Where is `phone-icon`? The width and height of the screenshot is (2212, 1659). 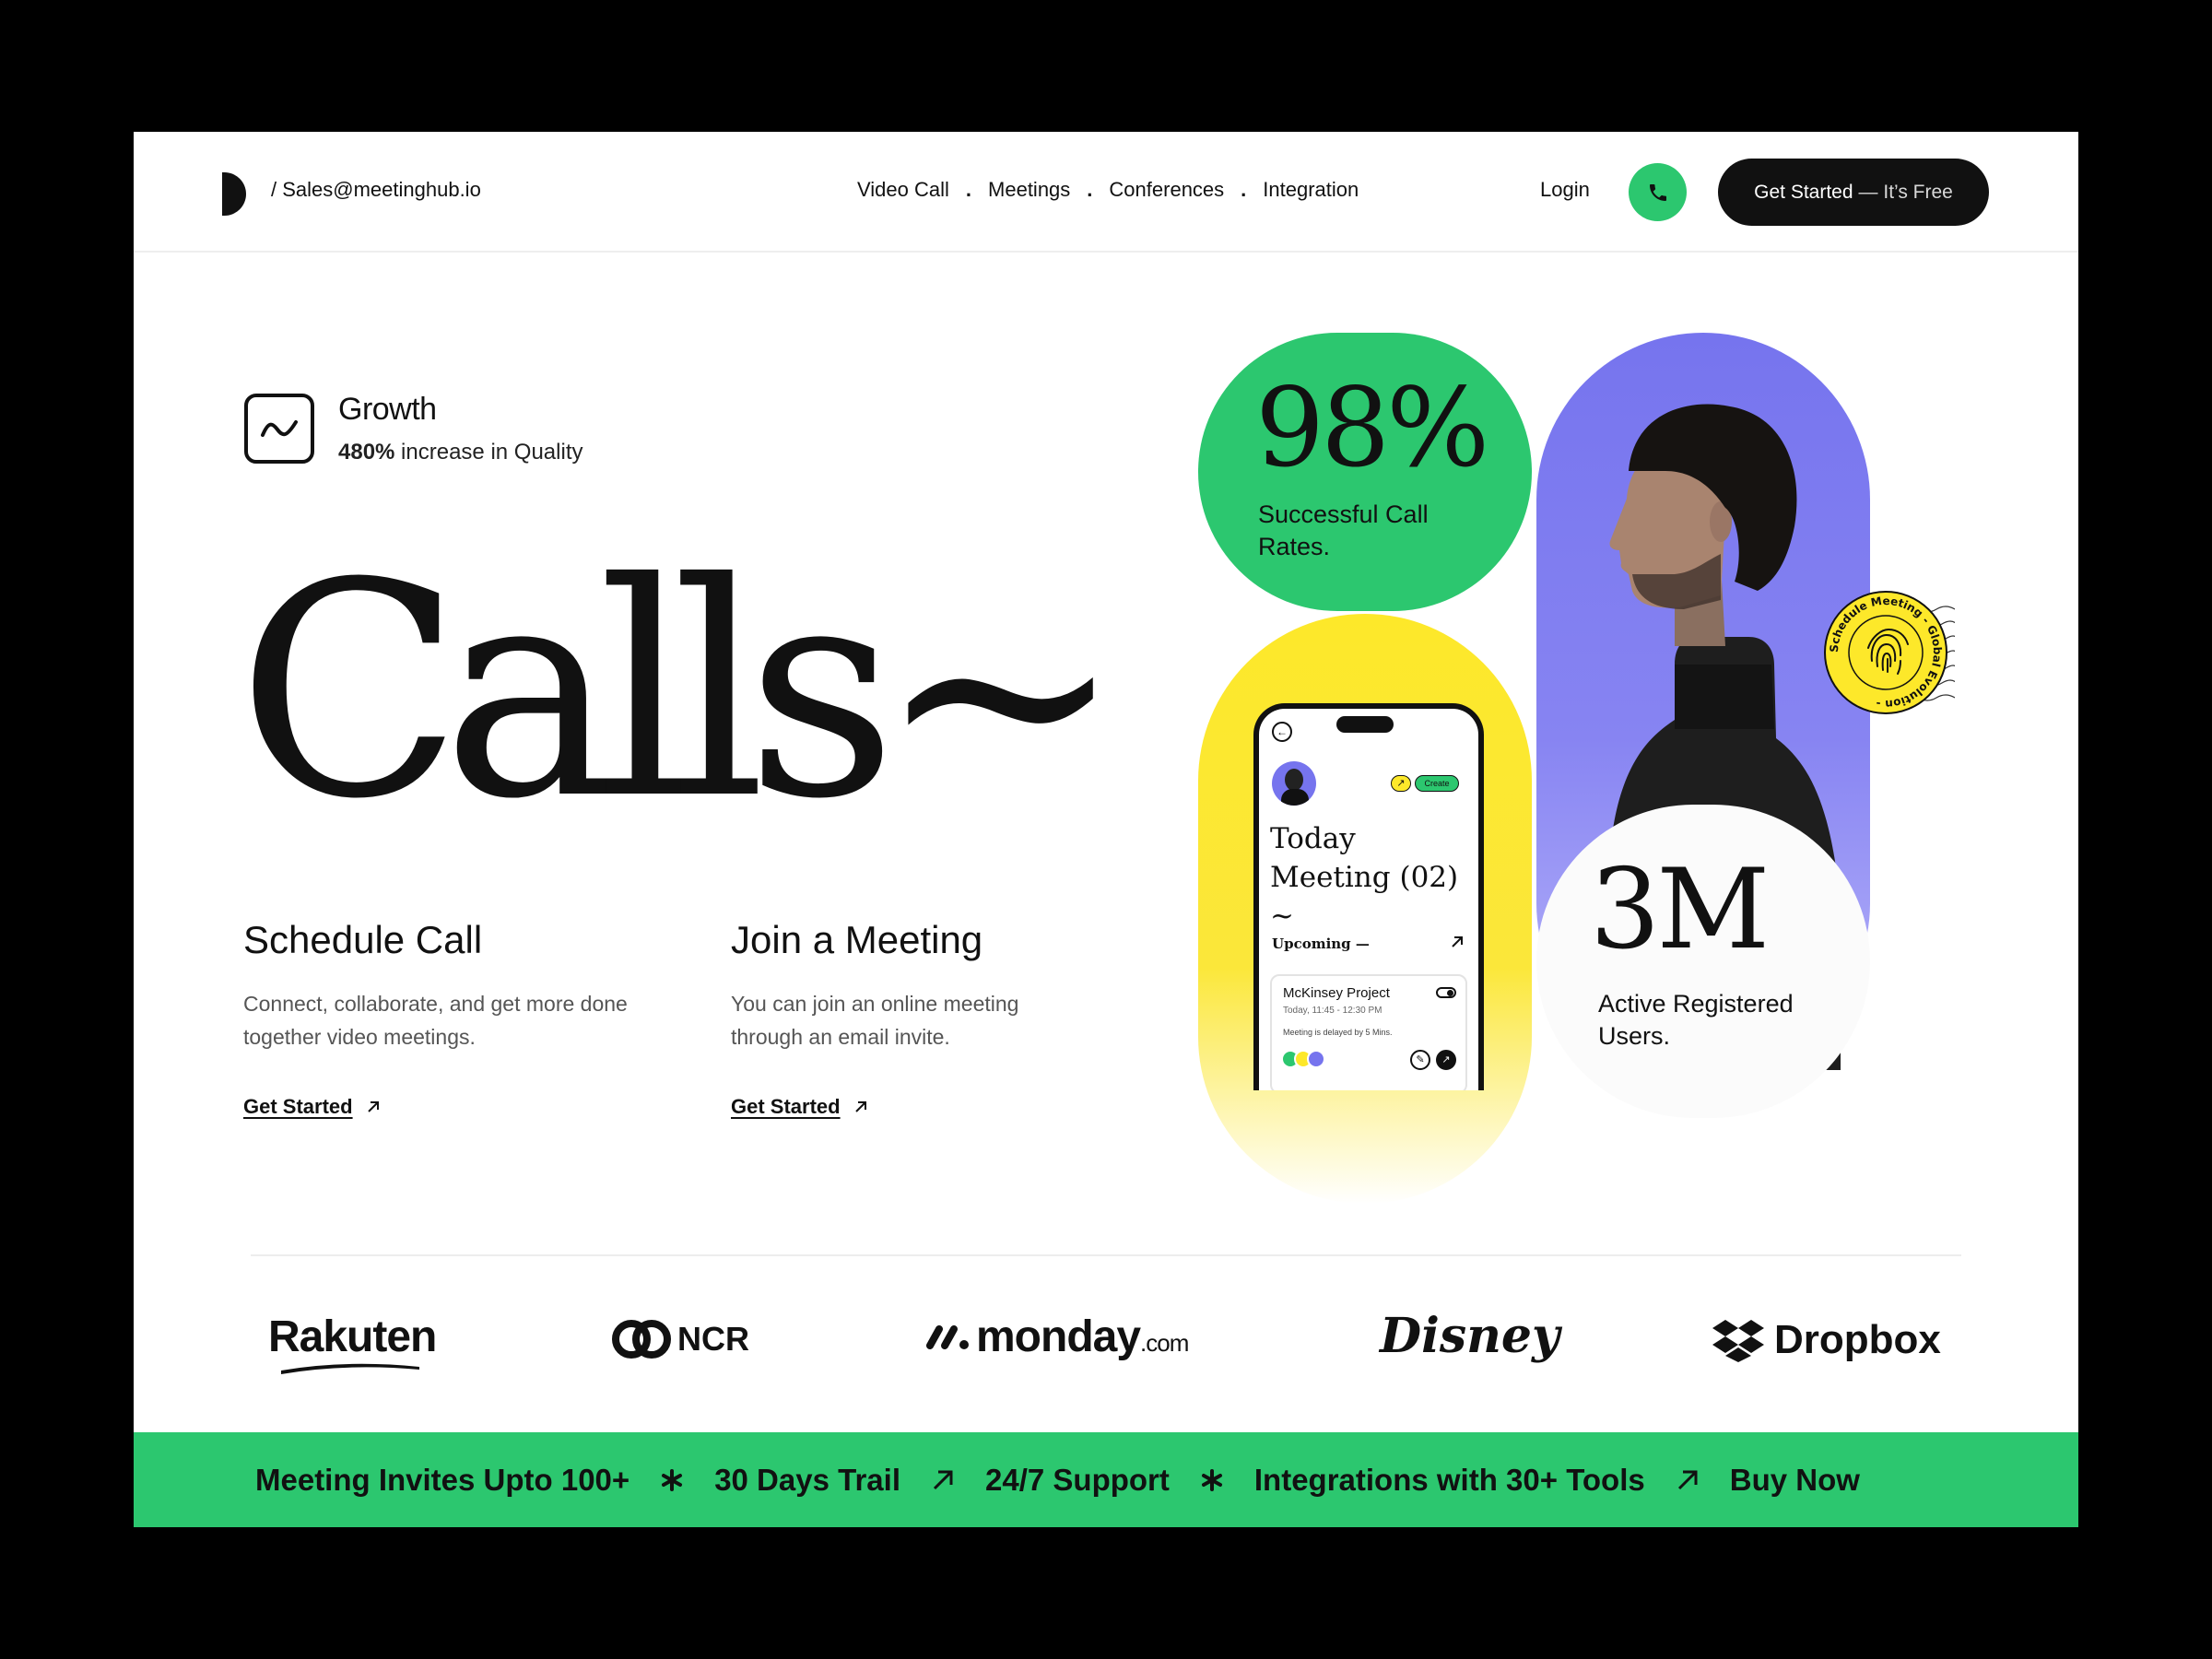
phone-icon is located at coordinates (1657, 192).